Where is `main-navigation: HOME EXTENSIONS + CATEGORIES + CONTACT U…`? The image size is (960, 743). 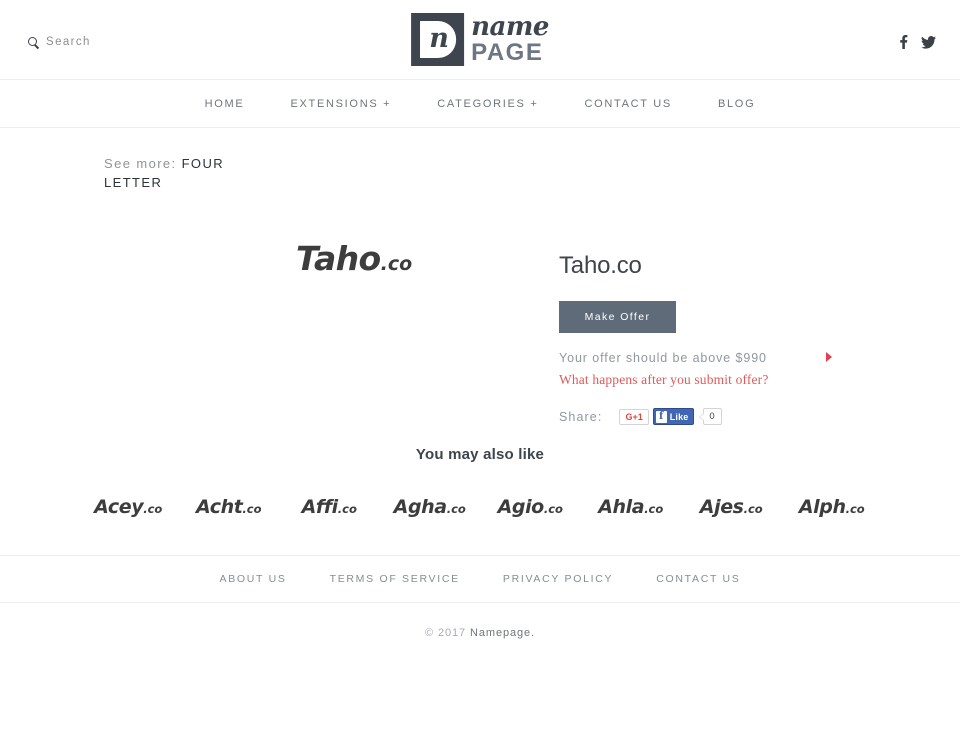 main-navigation: HOME EXTENSIONS + CATEGORIES + CONTACT U… is located at coordinates (480, 104).